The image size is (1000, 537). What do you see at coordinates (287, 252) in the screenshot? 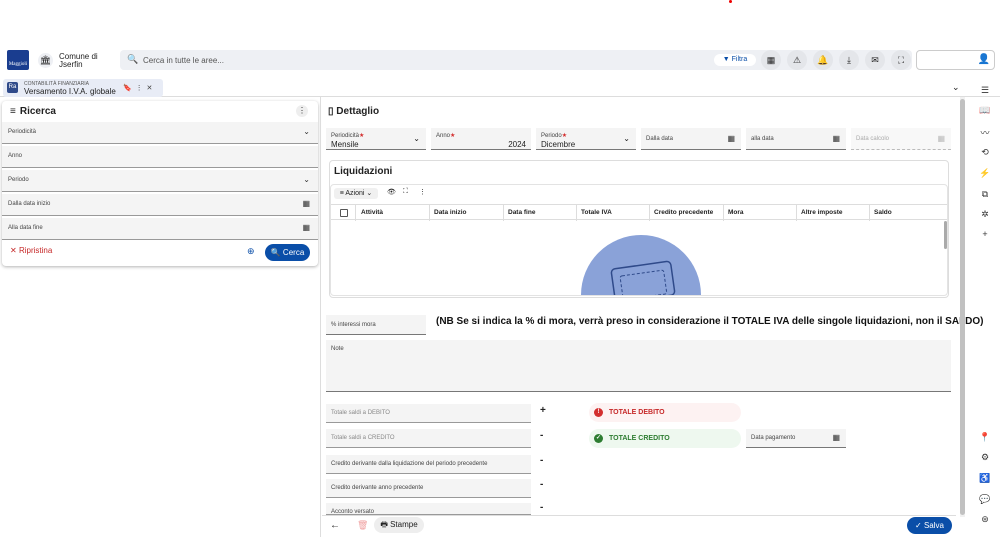
I see `search-button: 🔍 Cerca` at bounding box center [287, 252].